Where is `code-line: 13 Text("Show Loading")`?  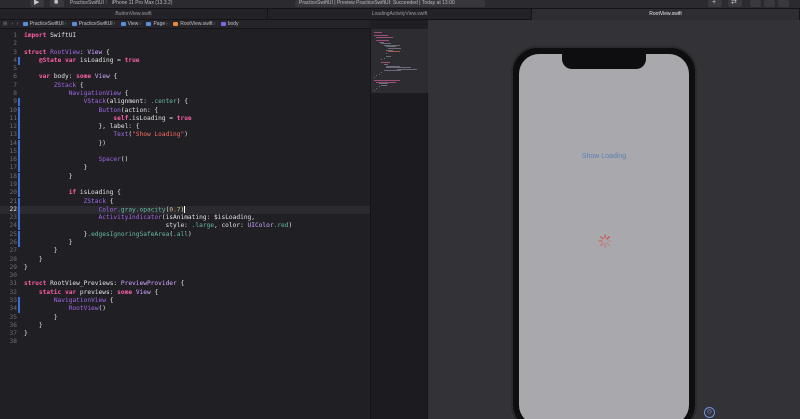
code-line: 13 Text("Show Loading") is located at coordinates (185, 135).